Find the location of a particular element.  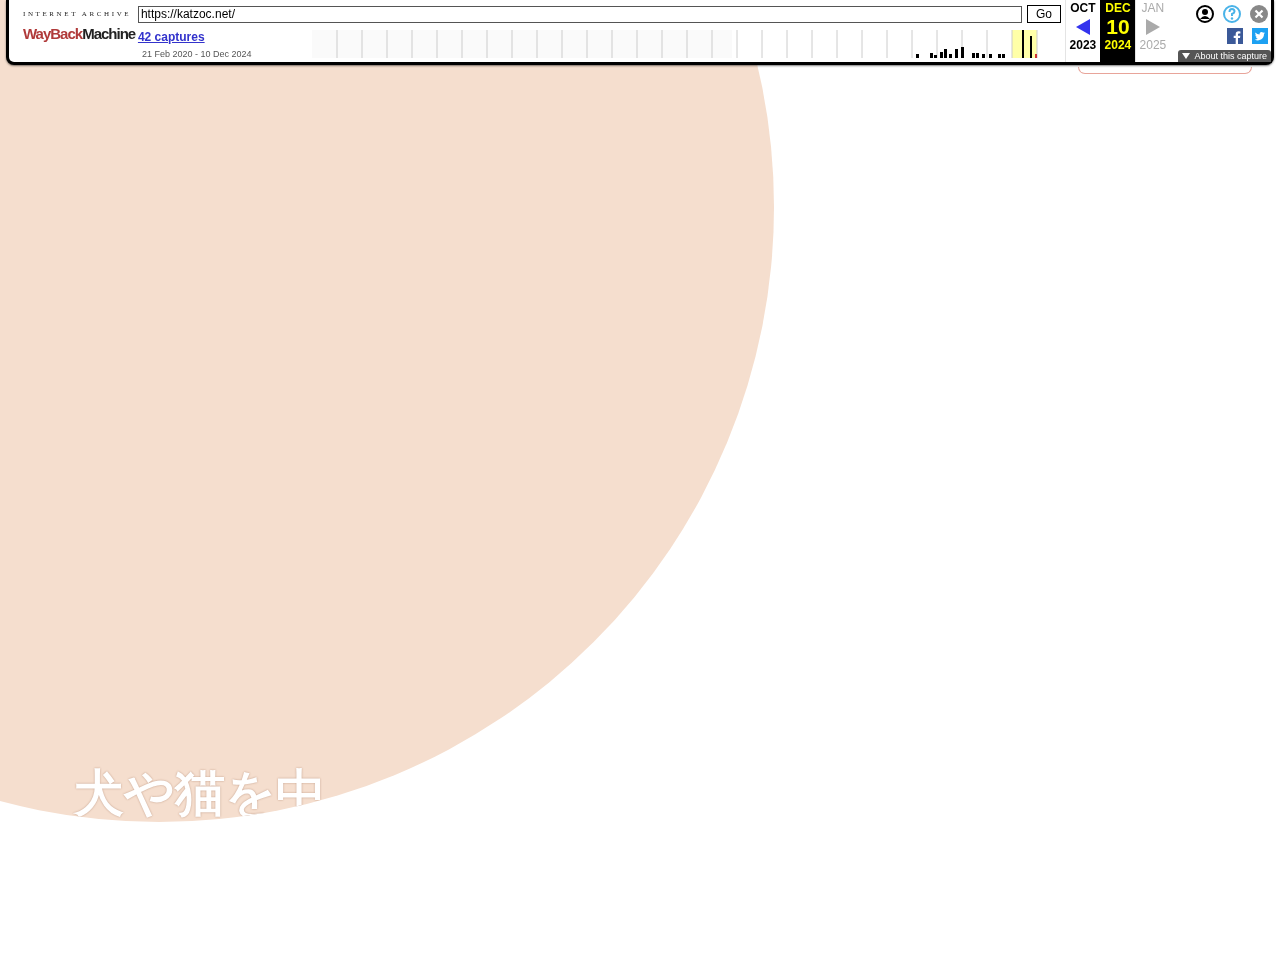

month-label: JAN is located at coordinates (1153, 8).